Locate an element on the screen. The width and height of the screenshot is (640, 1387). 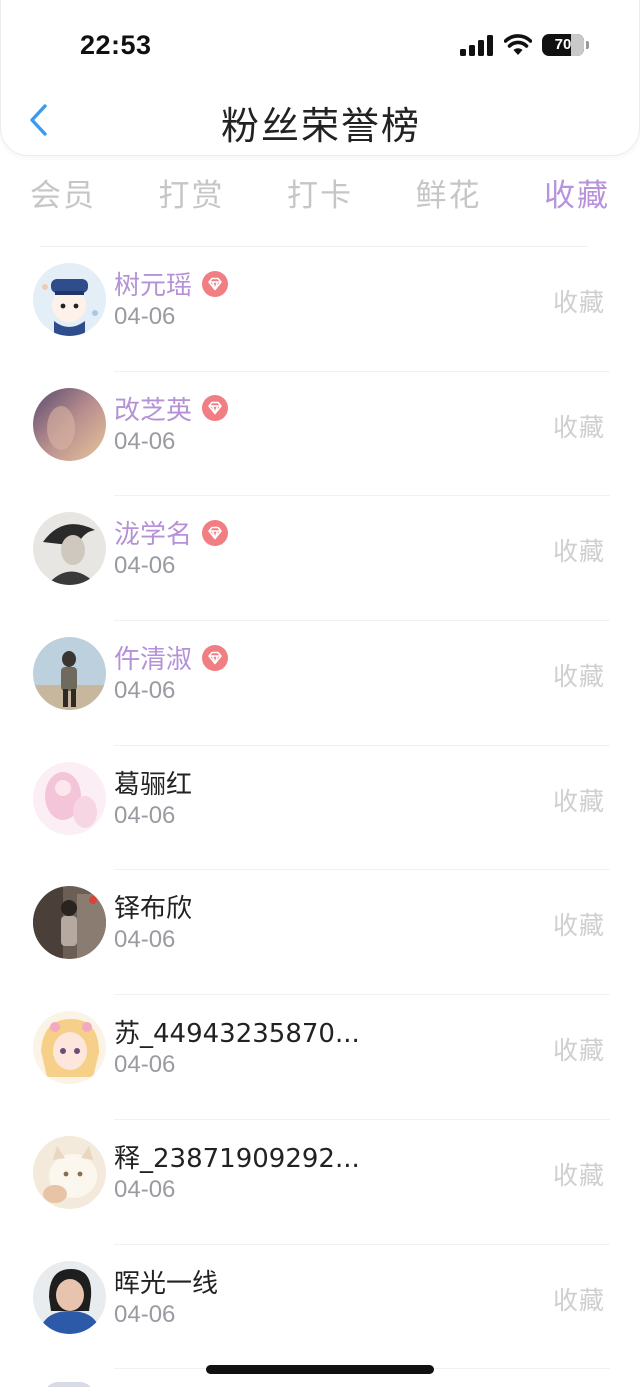
list-item: 泷学名 04-06 收藏 is located at coordinates (320, 559).